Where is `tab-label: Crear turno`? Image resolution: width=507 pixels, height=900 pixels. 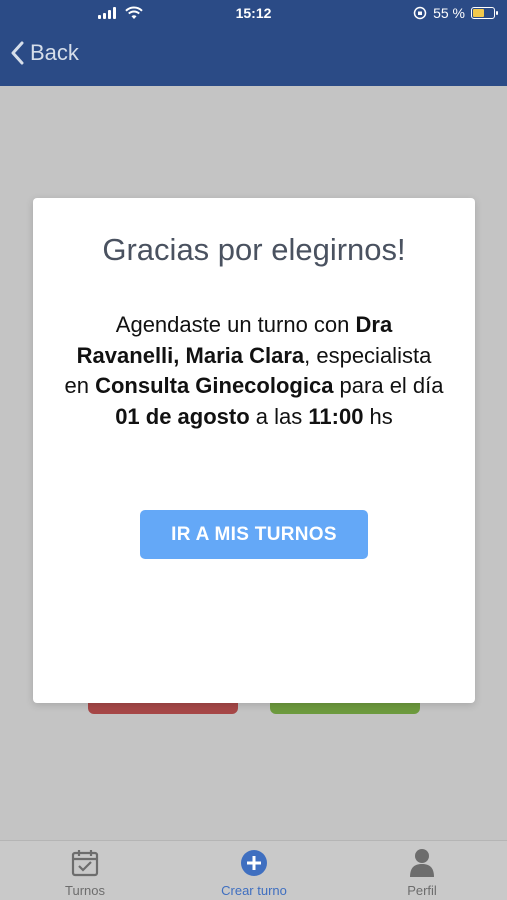 tab-label: Crear turno is located at coordinates (254, 890).